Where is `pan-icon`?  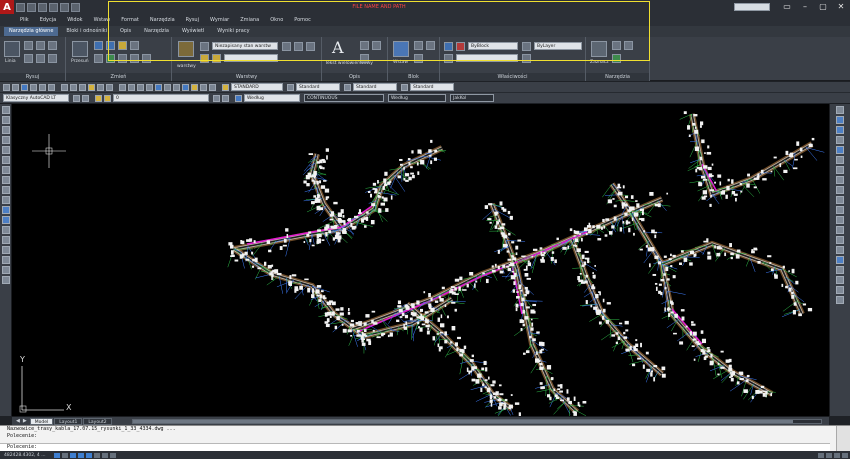 pan-icon is located at coordinates (122, 87).